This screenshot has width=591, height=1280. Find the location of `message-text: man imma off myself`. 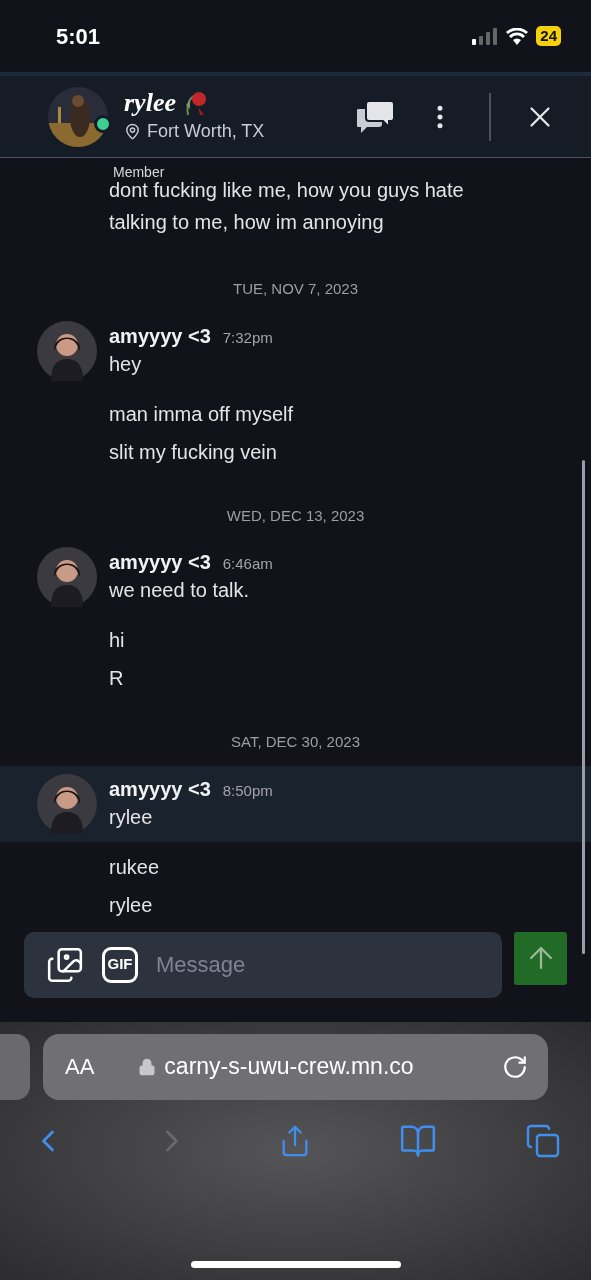

message-text: man imma off myself is located at coordinates (201, 414).